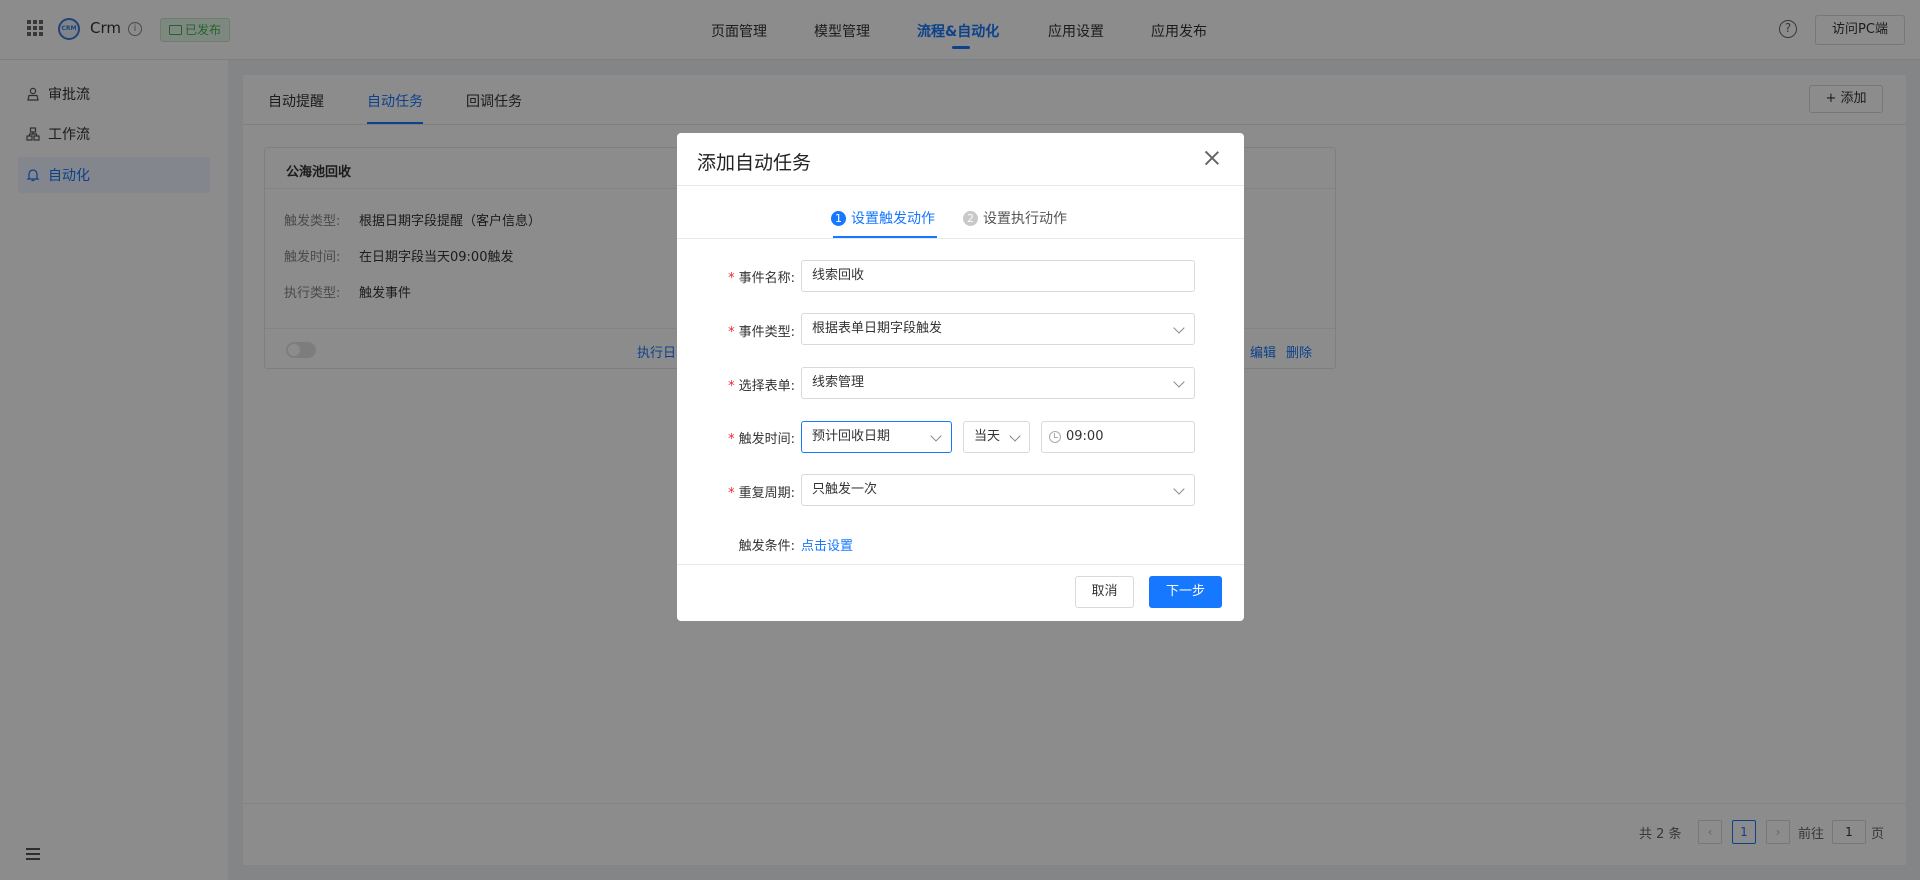 This screenshot has height=880, width=1920. Describe the element at coordinates (998, 329) in the screenshot. I see `event-type-select: 根据表单日期字段触发` at that location.